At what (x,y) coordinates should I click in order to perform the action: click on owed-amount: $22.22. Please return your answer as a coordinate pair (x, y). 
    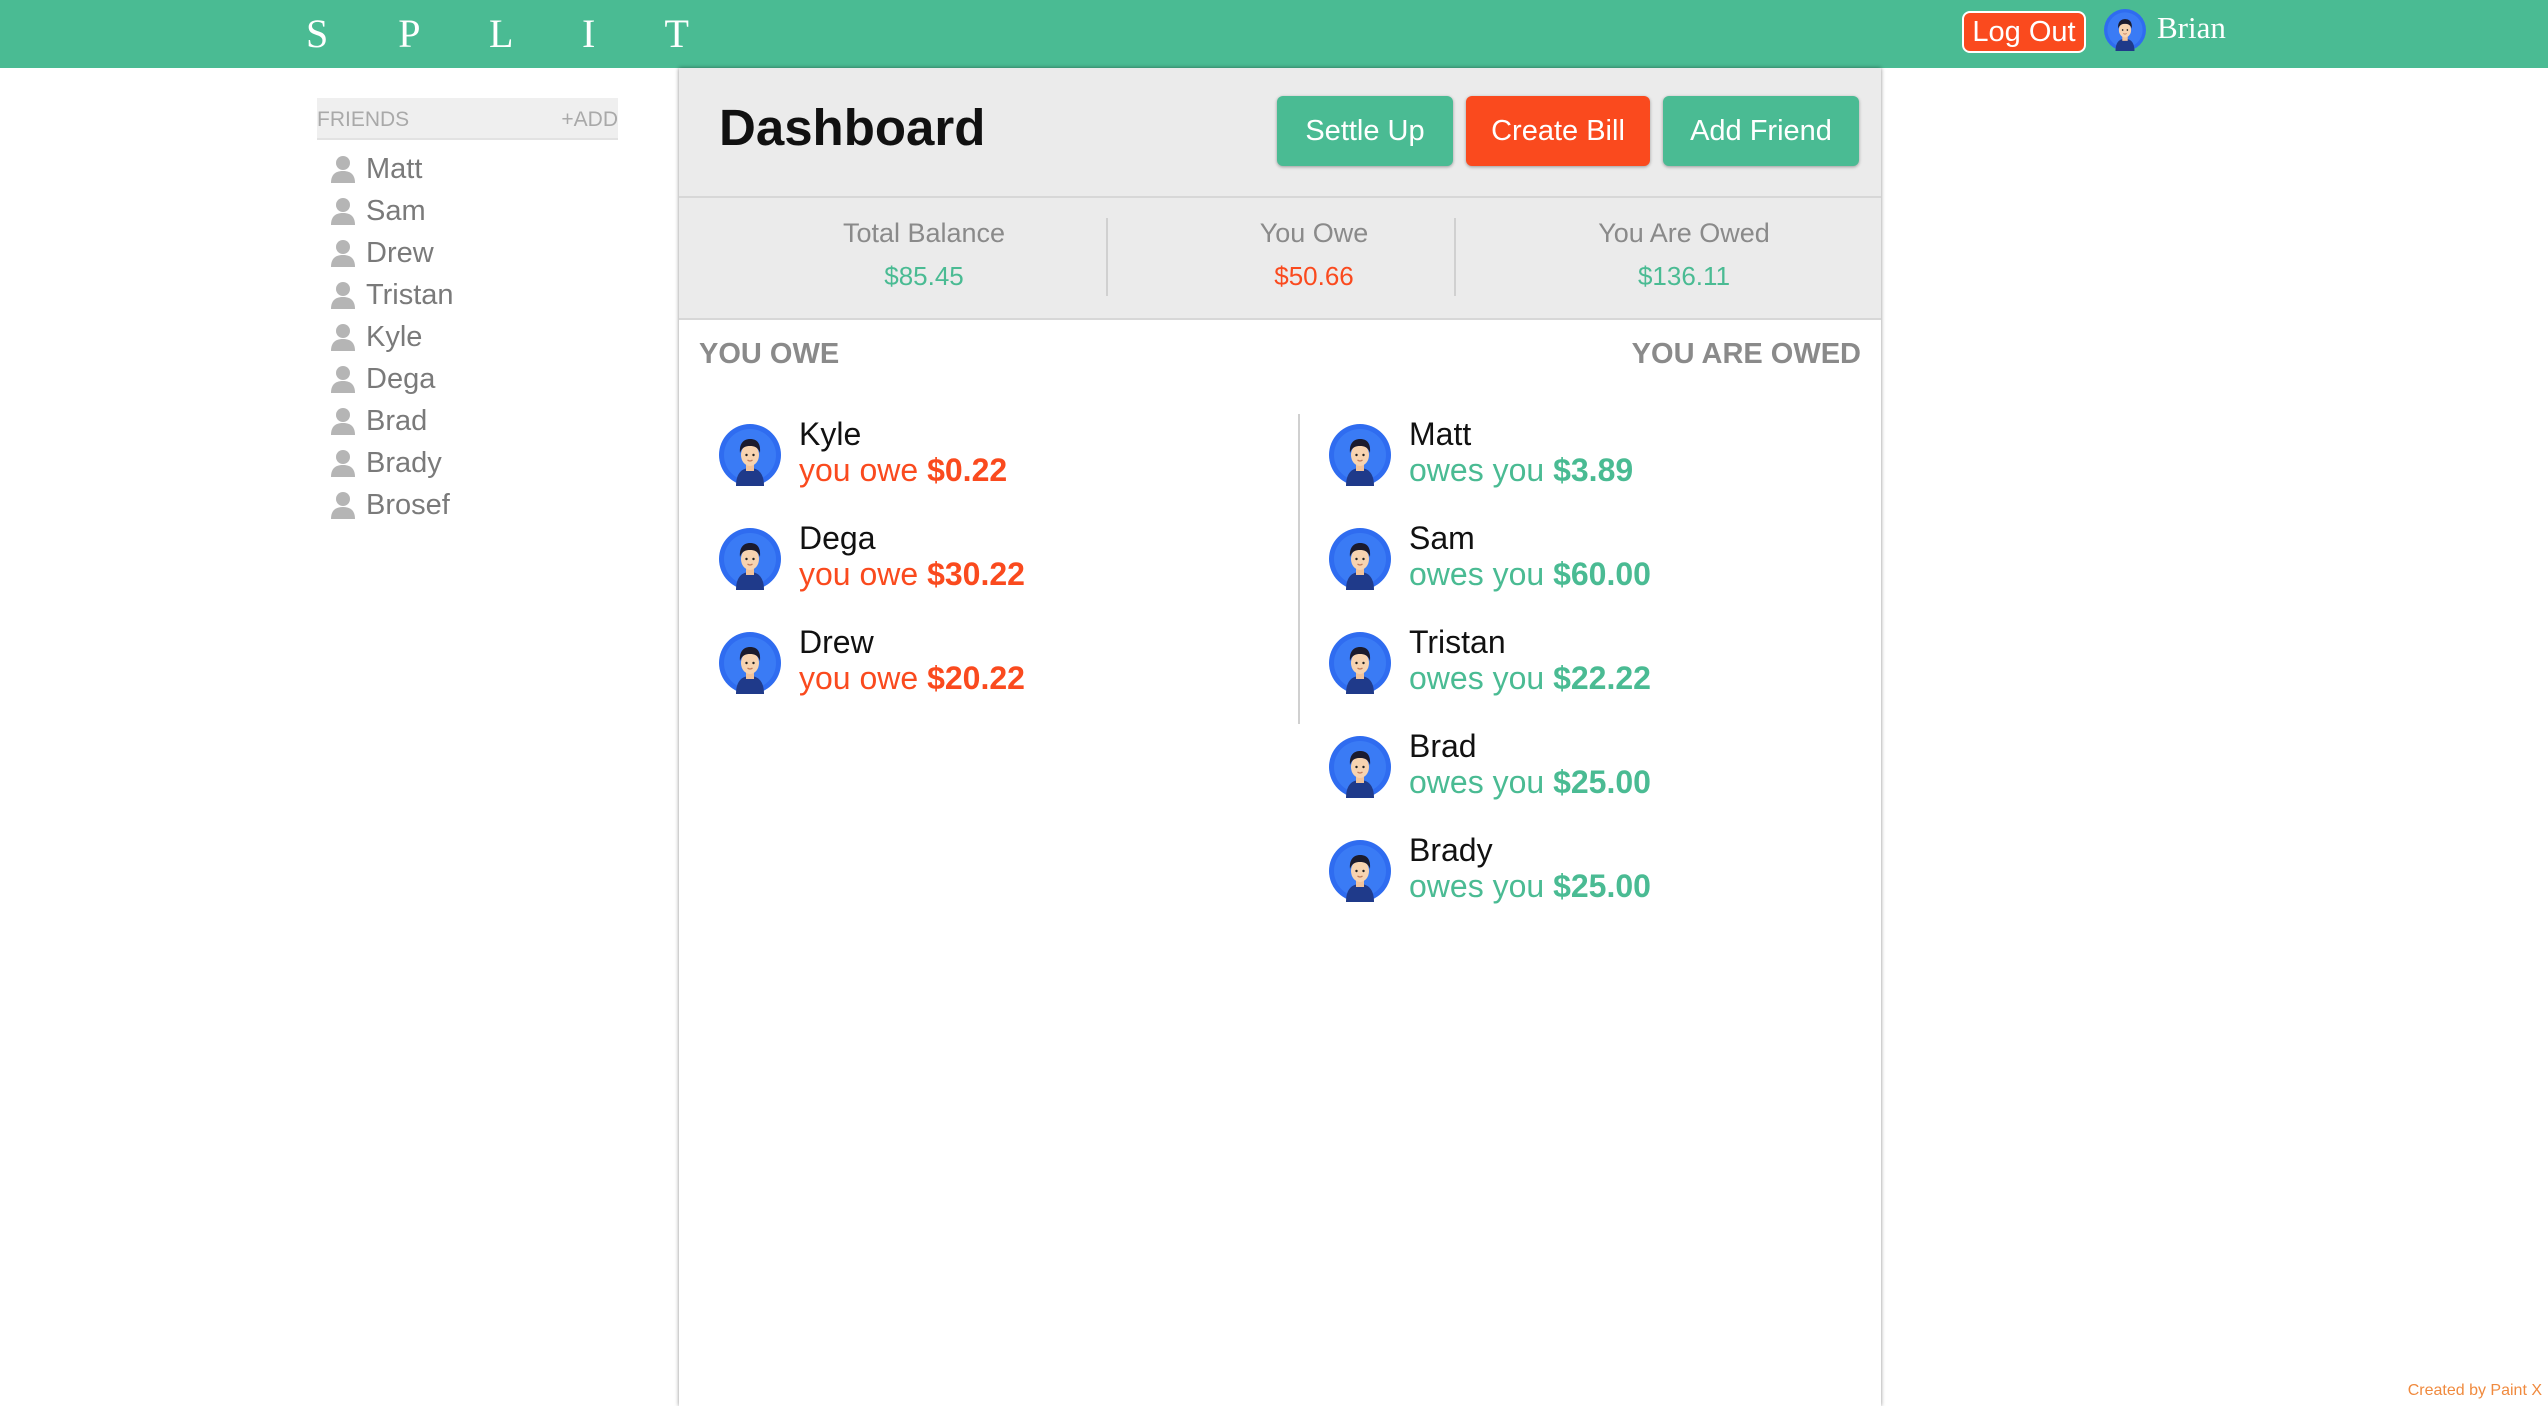
    Looking at the image, I should click on (1602, 678).